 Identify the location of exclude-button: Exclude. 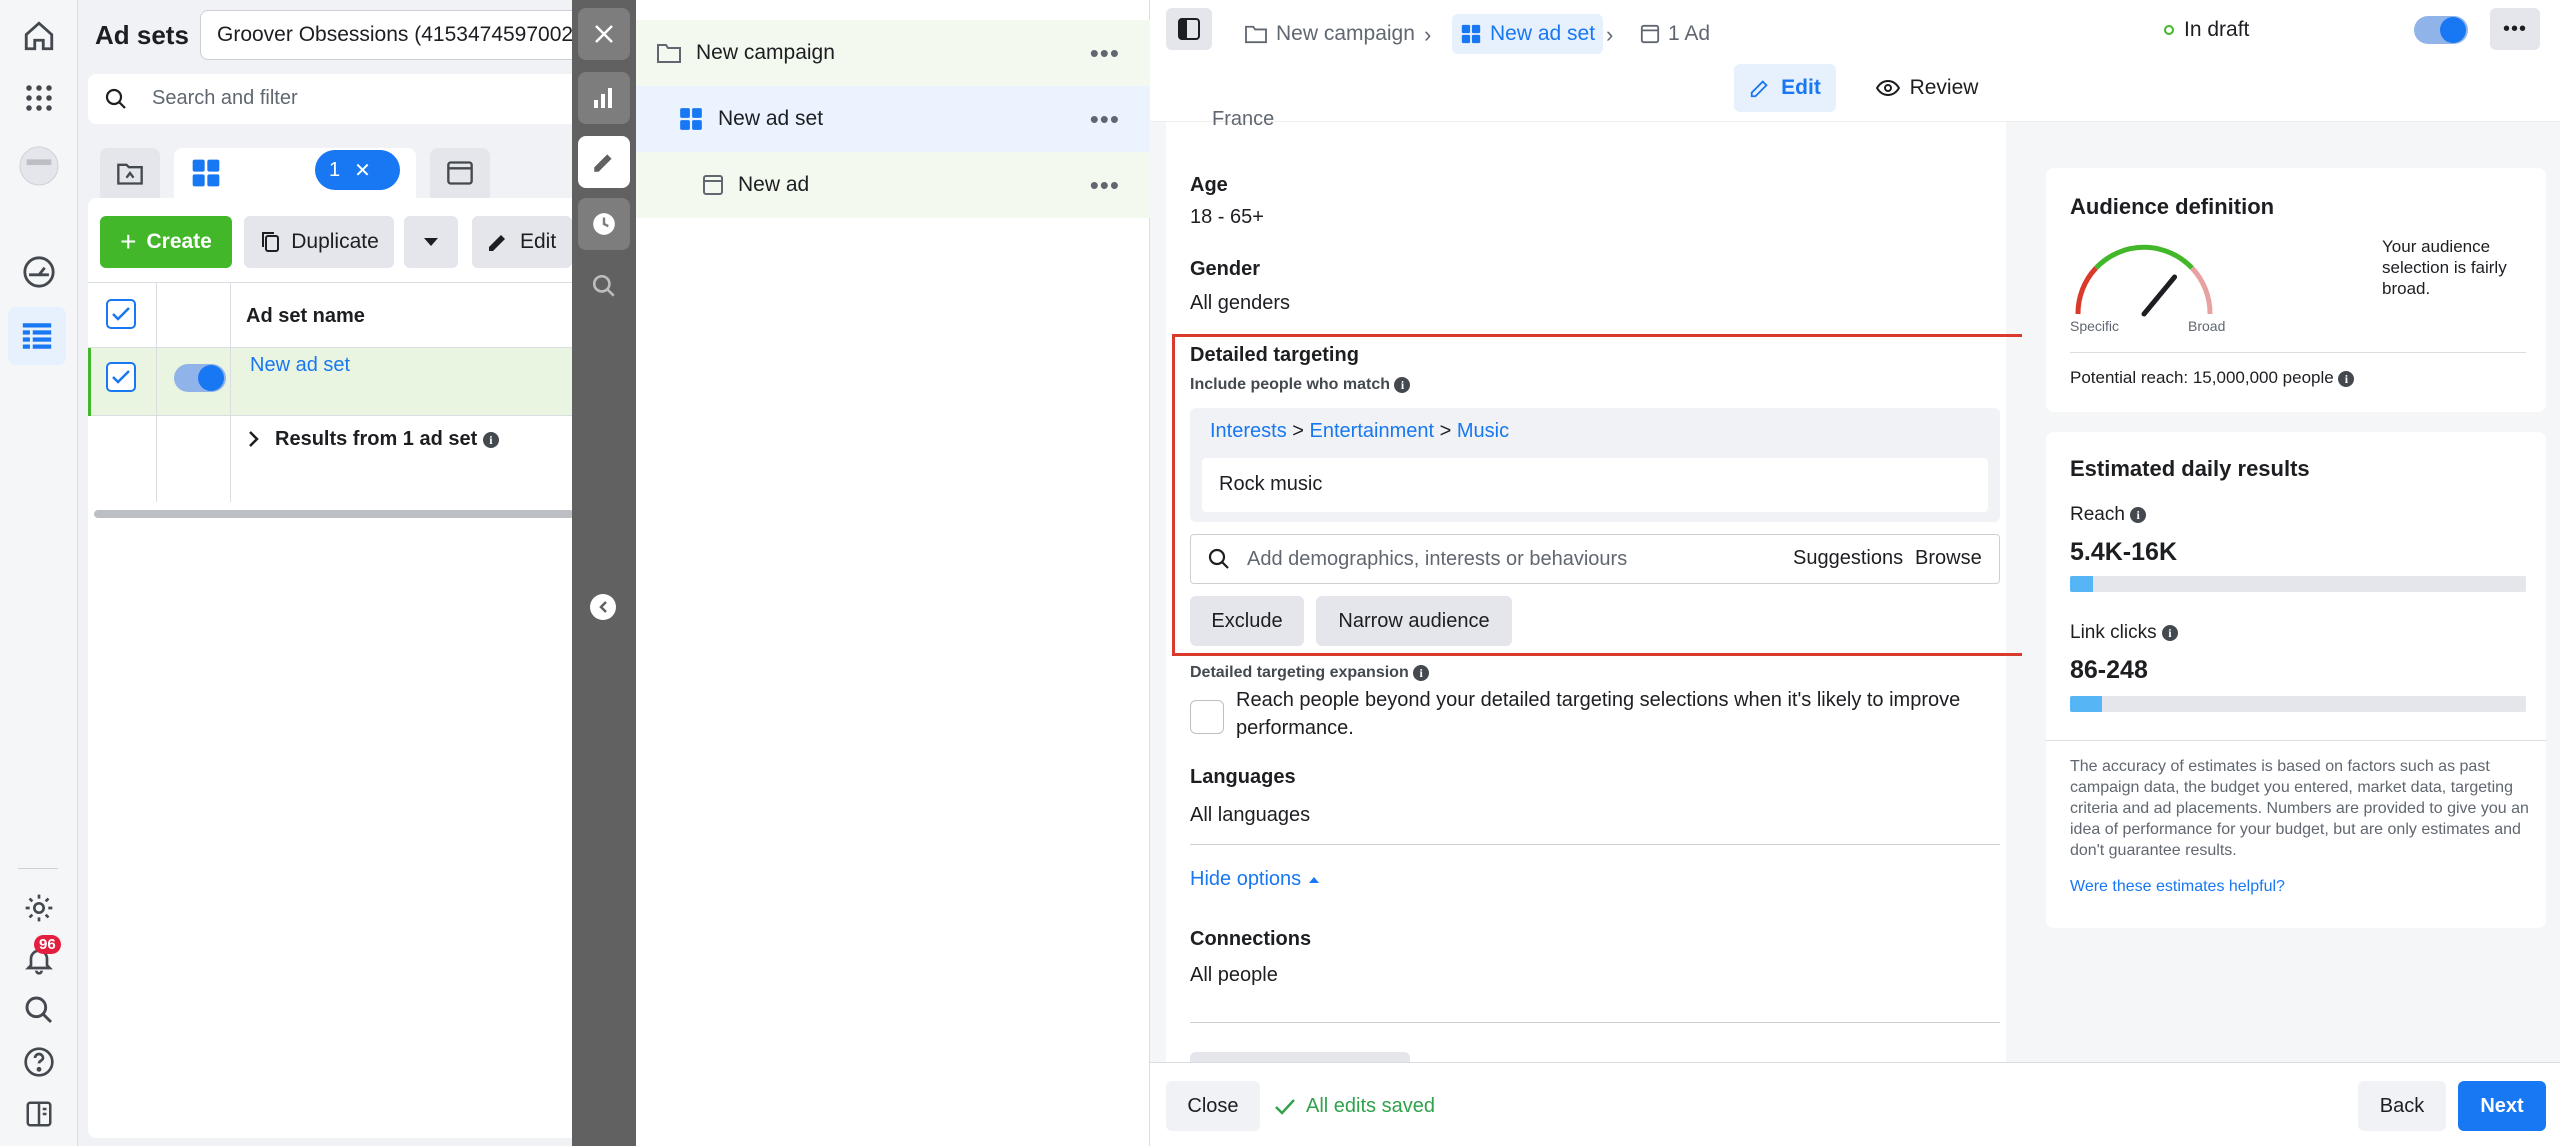
(1247, 621).